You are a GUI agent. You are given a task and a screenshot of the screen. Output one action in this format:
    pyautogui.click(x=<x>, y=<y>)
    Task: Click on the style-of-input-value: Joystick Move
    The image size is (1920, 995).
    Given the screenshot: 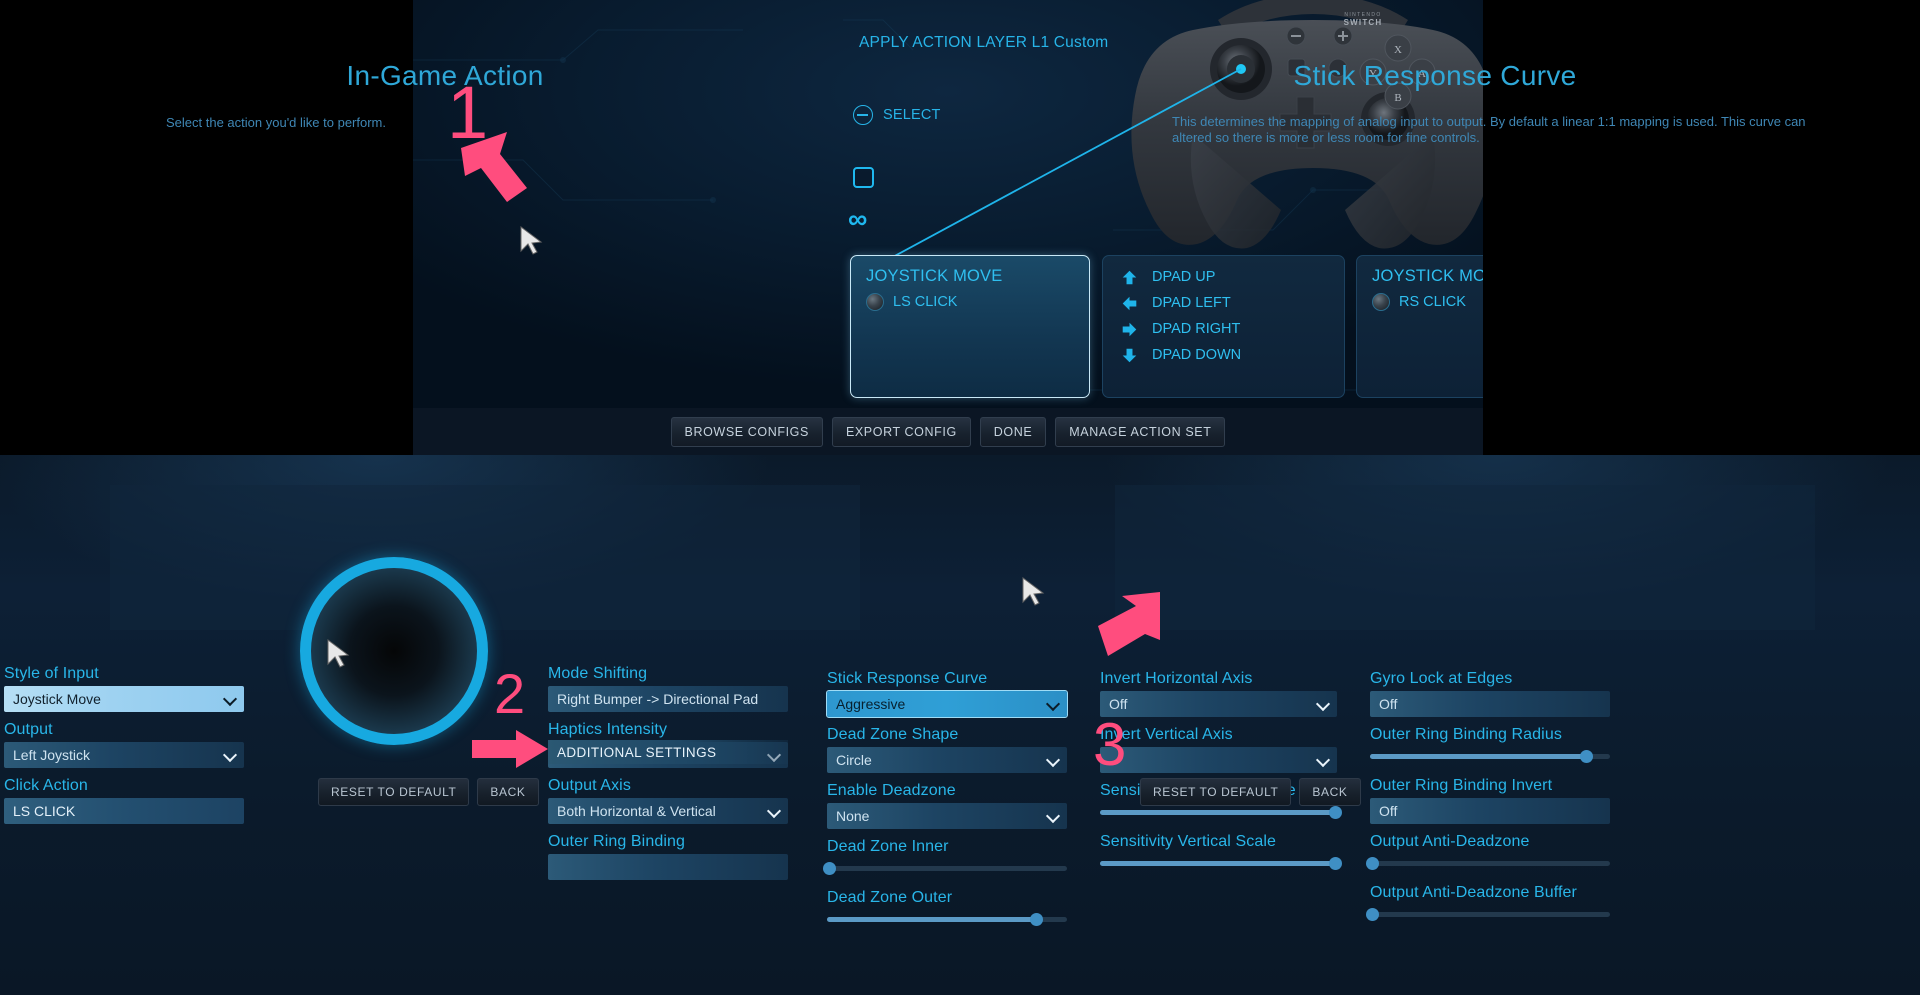 What is the action you would take?
    pyautogui.click(x=57, y=699)
    